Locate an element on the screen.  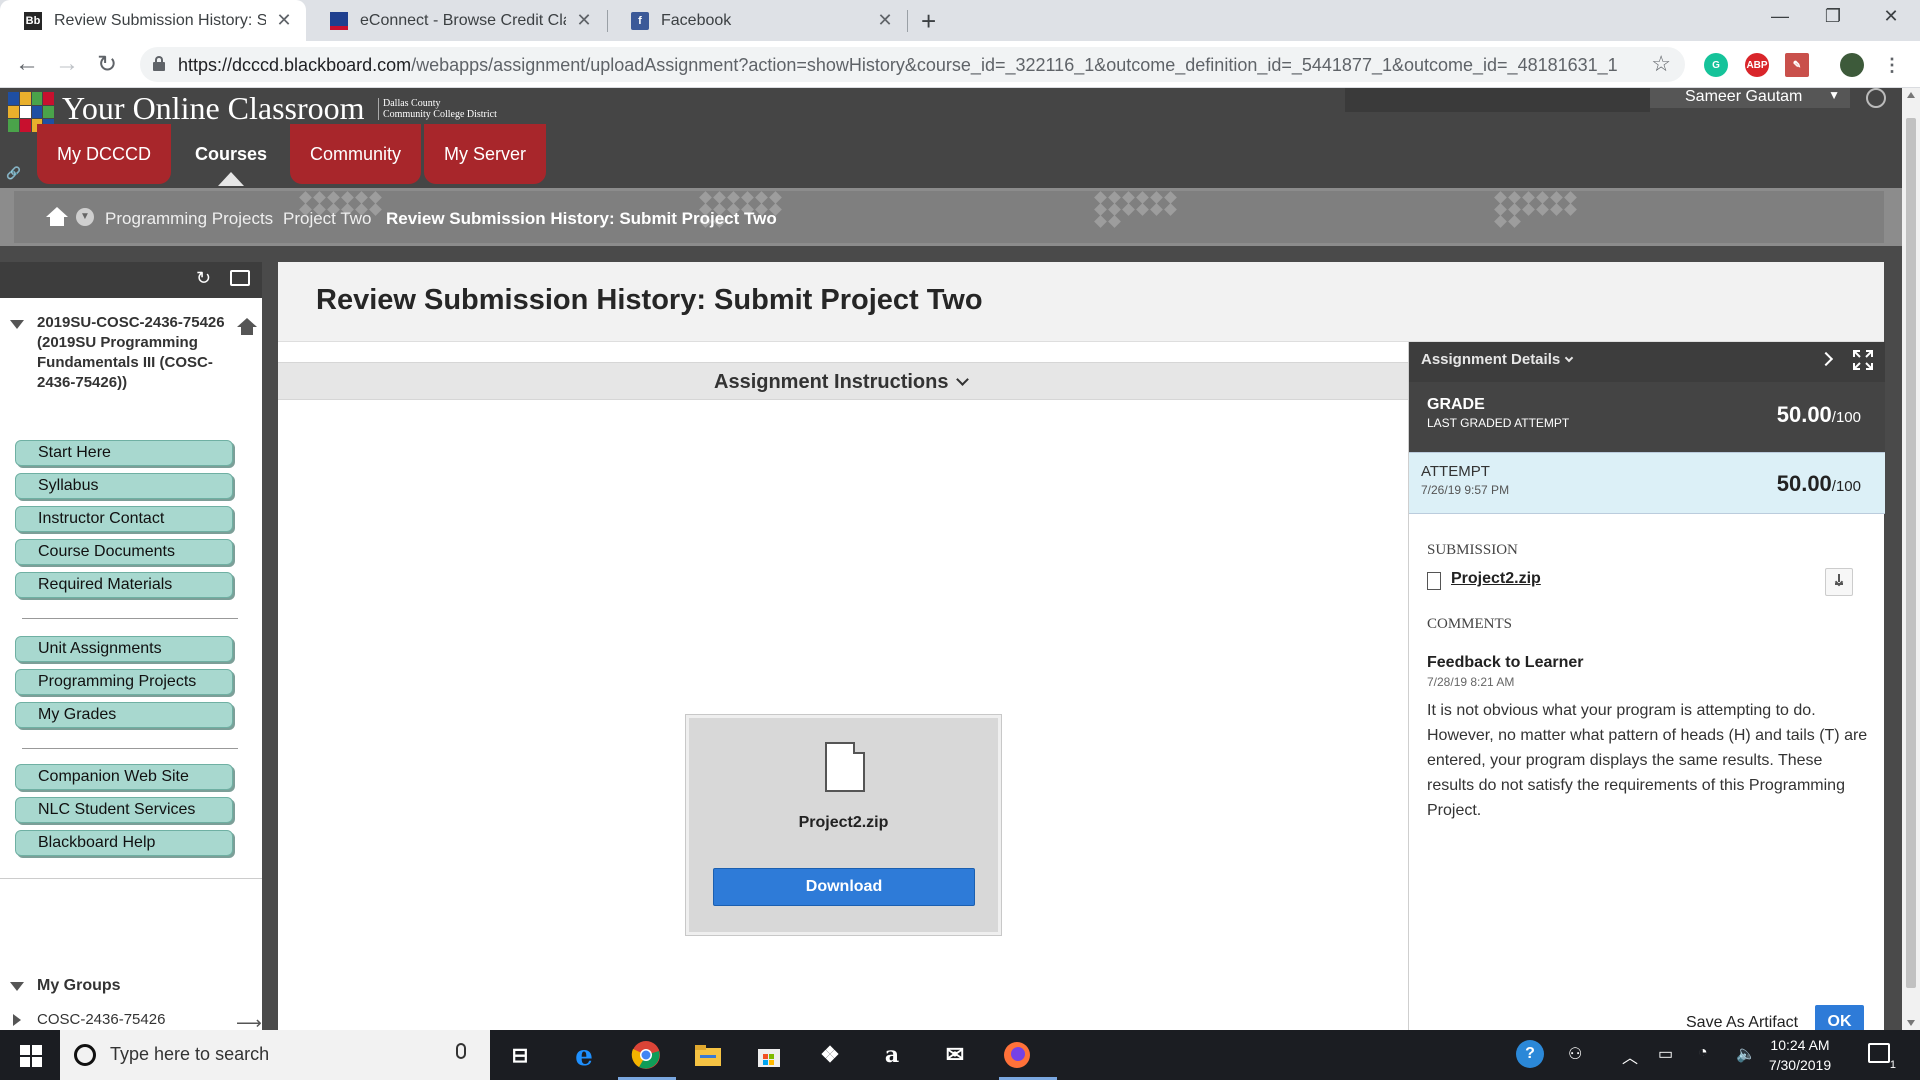
course-menu-toolbar: ↻ is located at coordinates (131, 280).